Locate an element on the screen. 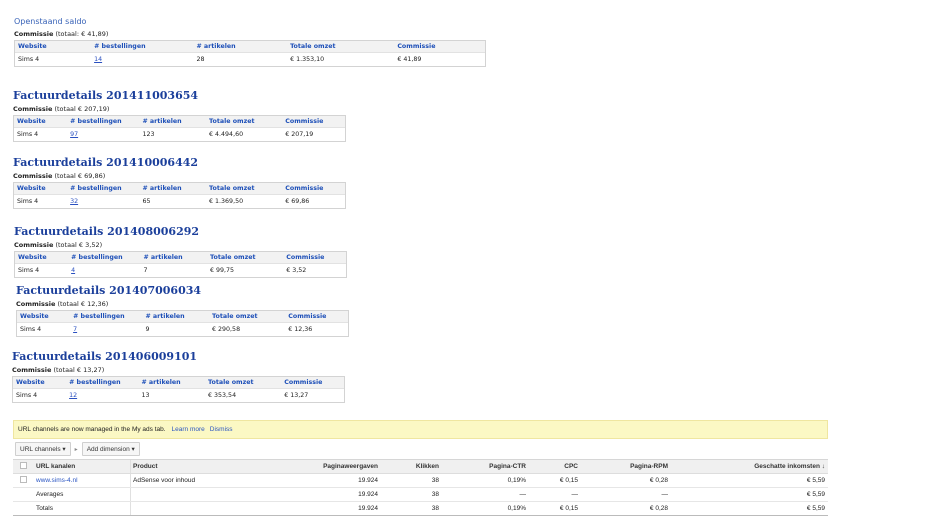 Image resolution: width=930 pixels, height=523 pixels. totals-label: Totals is located at coordinates (44, 508).